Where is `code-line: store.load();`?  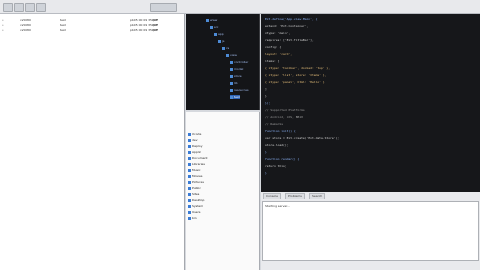 code-line: store.load(); is located at coordinates (277, 145).